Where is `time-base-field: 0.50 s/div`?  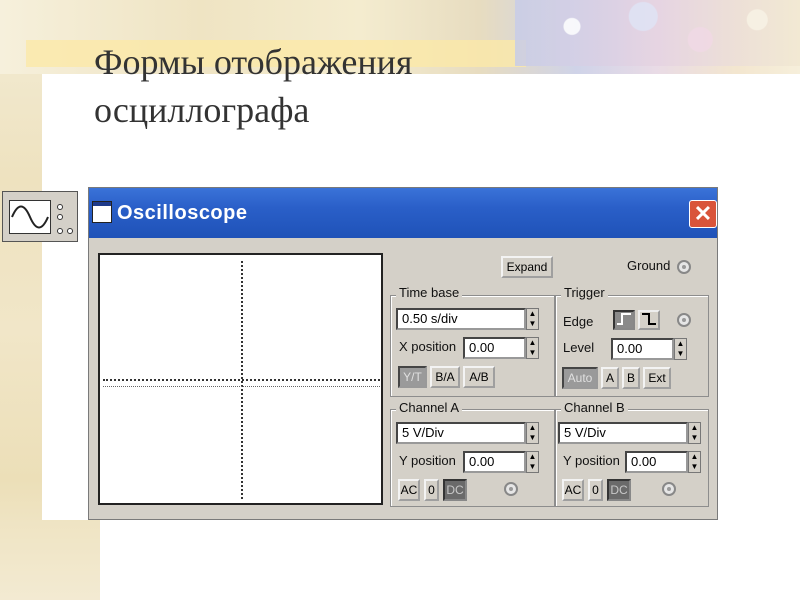 time-base-field: 0.50 s/div is located at coordinates (461, 319).